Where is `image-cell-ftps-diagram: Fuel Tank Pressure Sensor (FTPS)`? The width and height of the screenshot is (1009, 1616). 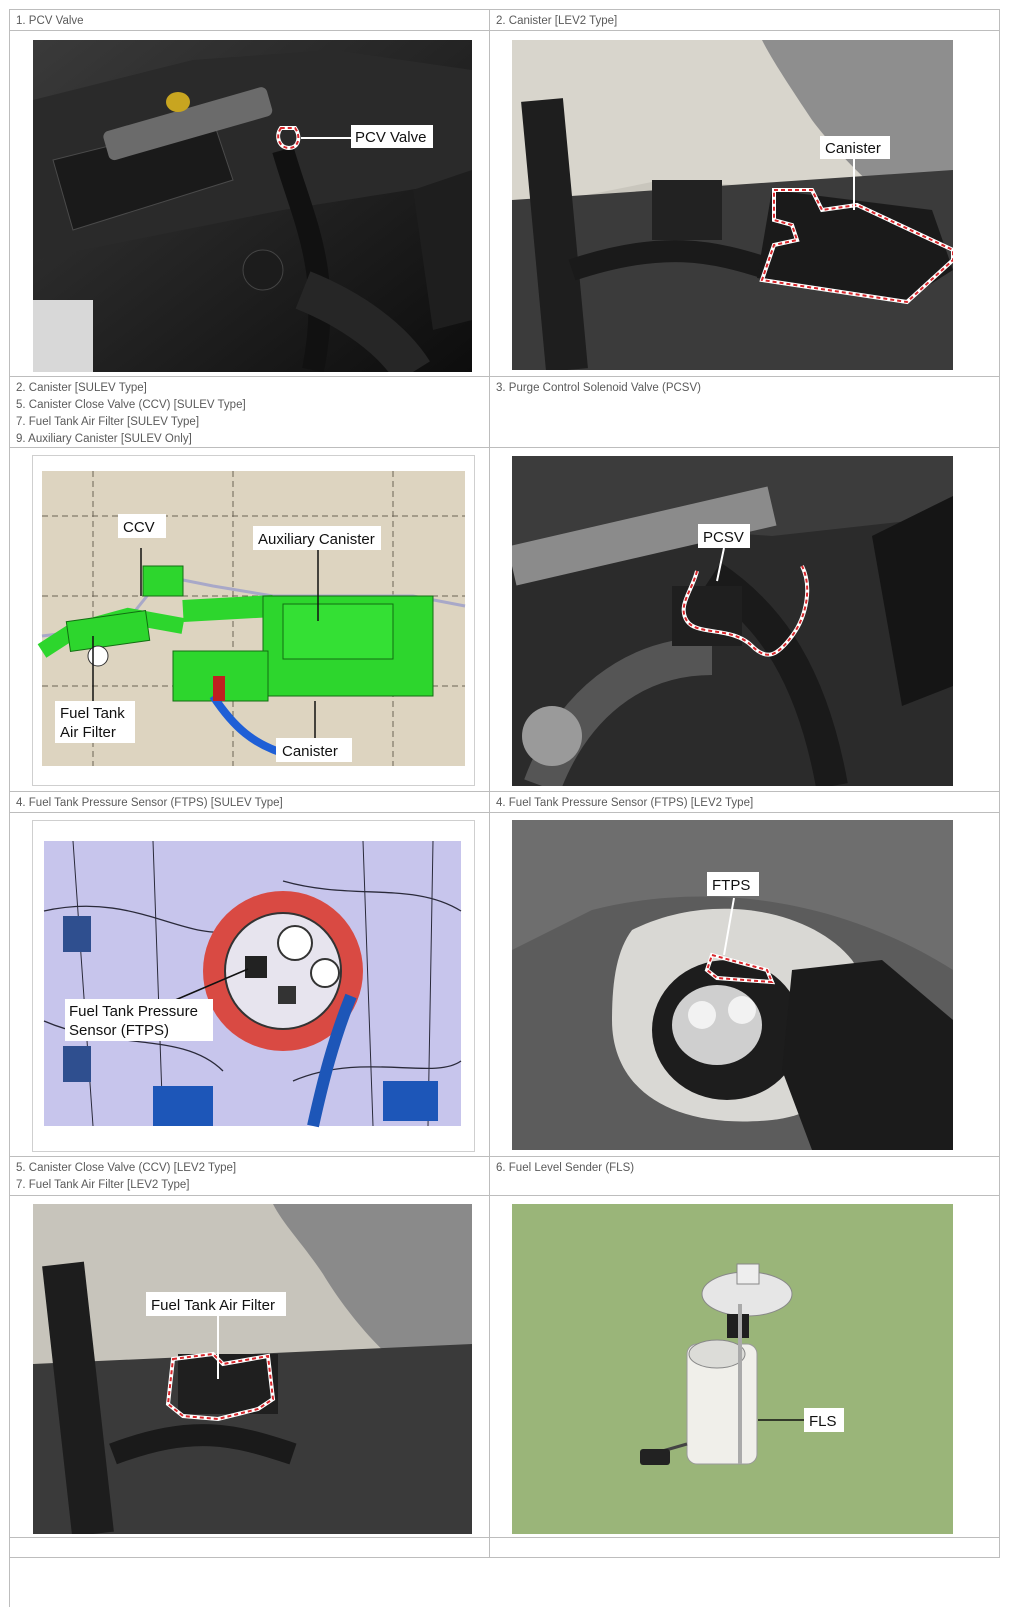 image-cell-ftps-diagram: Fuel Tank Pressure Sensor (FTPS) is located at coordinates (250, 985).